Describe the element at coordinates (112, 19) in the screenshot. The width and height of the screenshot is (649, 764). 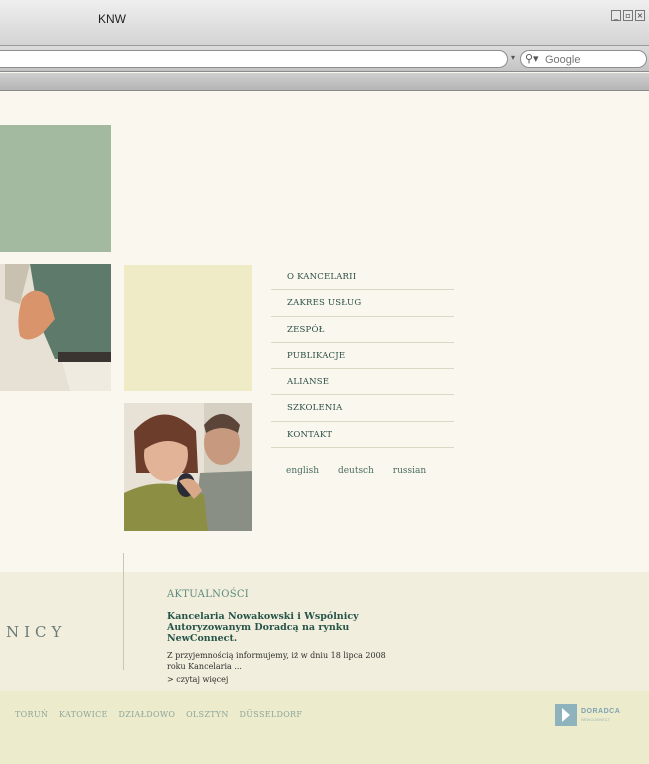
I see `window-title: KNW` at that location.